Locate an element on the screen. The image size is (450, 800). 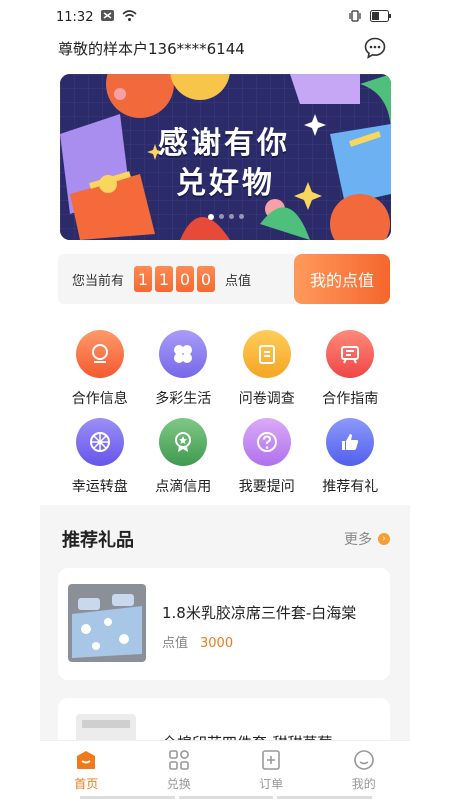
nav-label: 订单 is located at coordinates (271, 784).